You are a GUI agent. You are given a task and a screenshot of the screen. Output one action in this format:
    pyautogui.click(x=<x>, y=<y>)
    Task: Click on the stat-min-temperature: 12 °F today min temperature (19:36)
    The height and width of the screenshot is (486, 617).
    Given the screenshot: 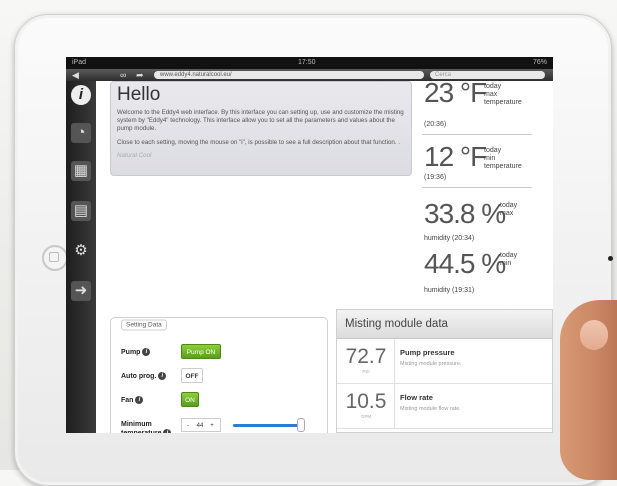 What is the action you would take?
    pyautogui.click(x=477, y=161)
    